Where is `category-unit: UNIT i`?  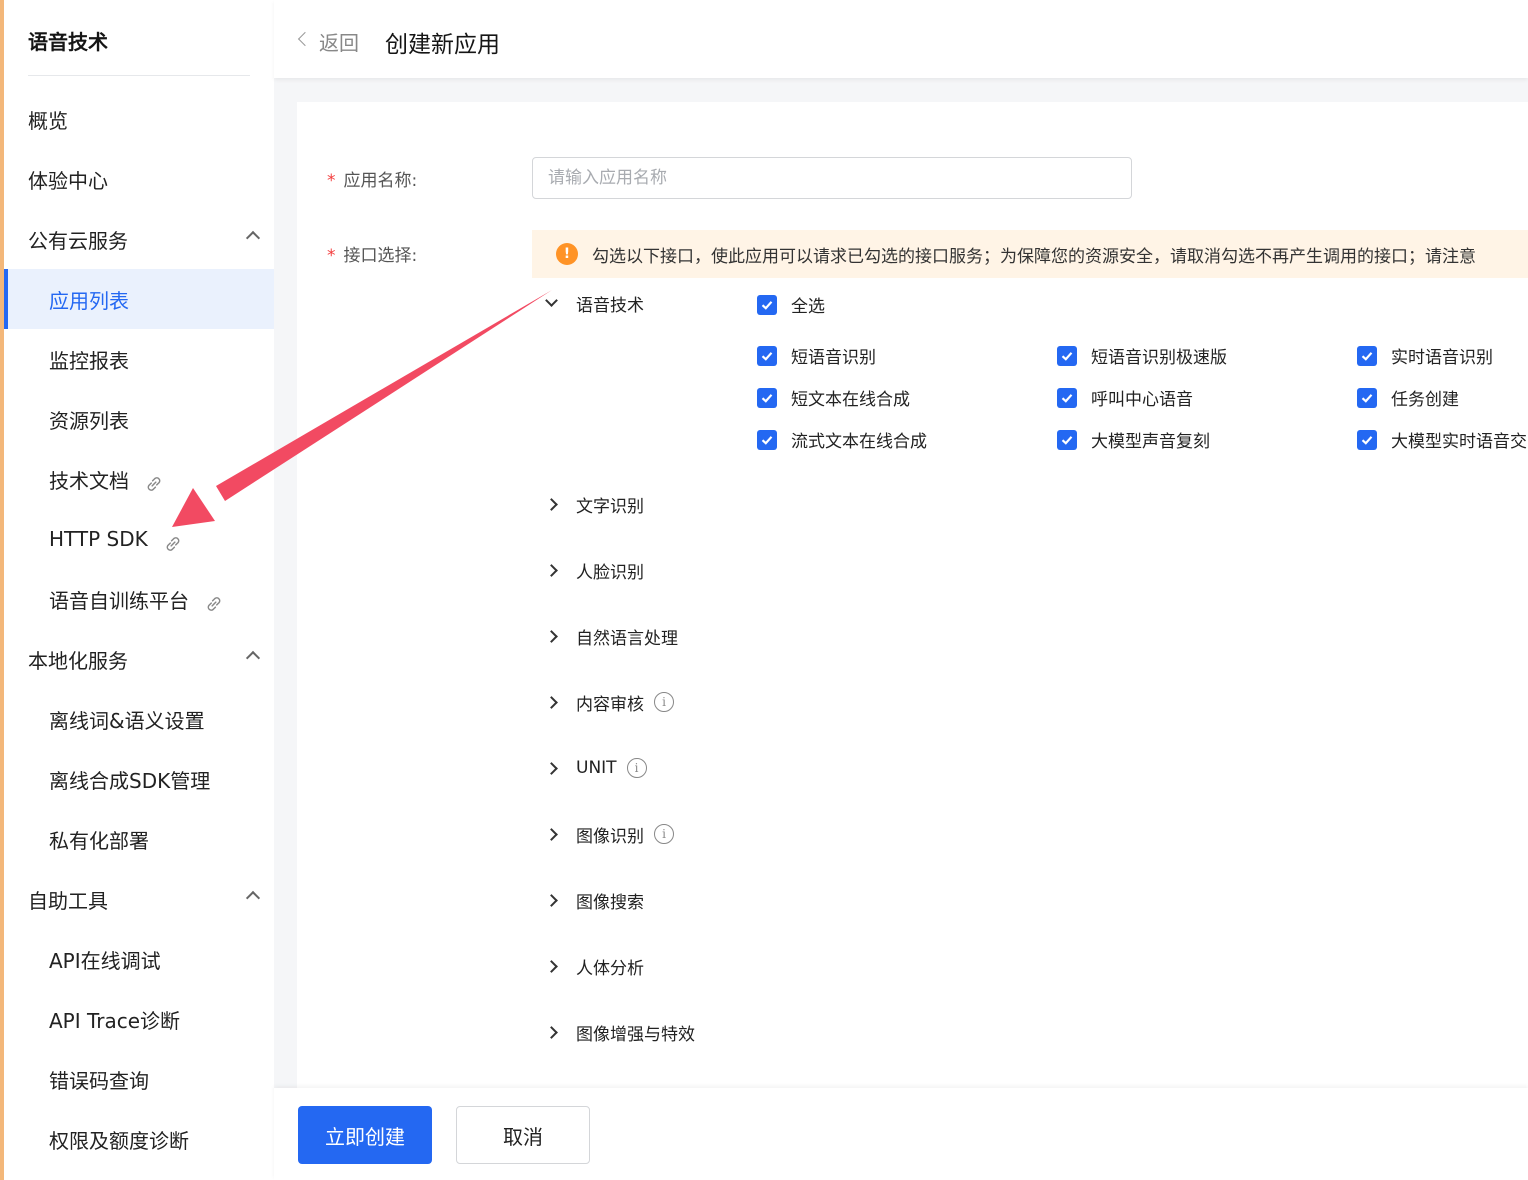
category-unit: UNIT i is located at coordinates (596, 768).